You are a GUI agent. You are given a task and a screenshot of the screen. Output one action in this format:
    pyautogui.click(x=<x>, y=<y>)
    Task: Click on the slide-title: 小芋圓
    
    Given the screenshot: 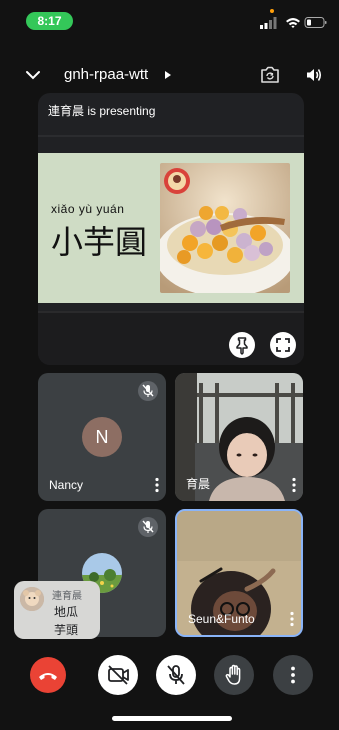 What is the action you would take?
    pyautogui.click(x=99, y=242)
    